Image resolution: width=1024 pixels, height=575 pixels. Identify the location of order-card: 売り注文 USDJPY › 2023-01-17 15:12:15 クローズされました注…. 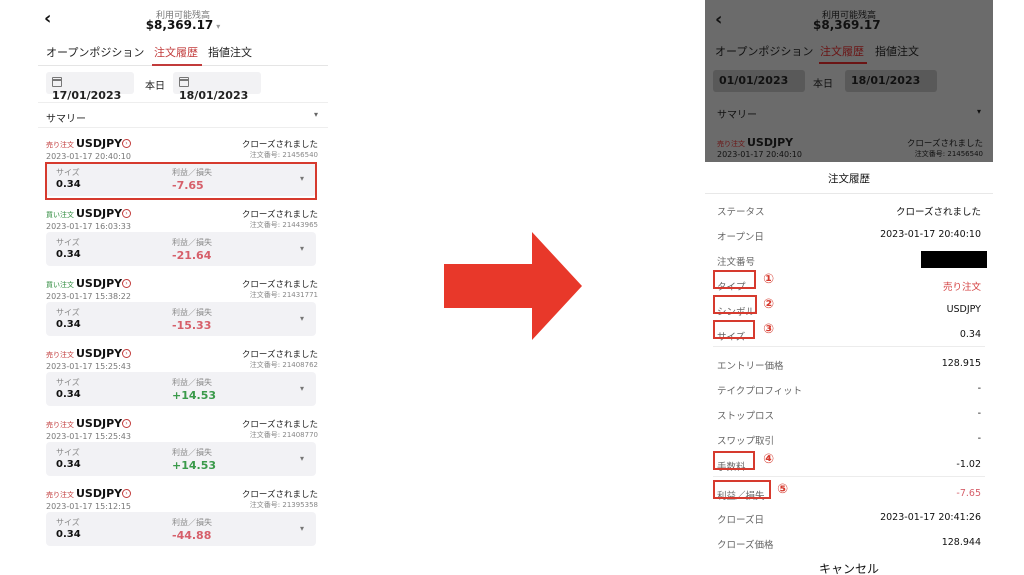
(183, 517).